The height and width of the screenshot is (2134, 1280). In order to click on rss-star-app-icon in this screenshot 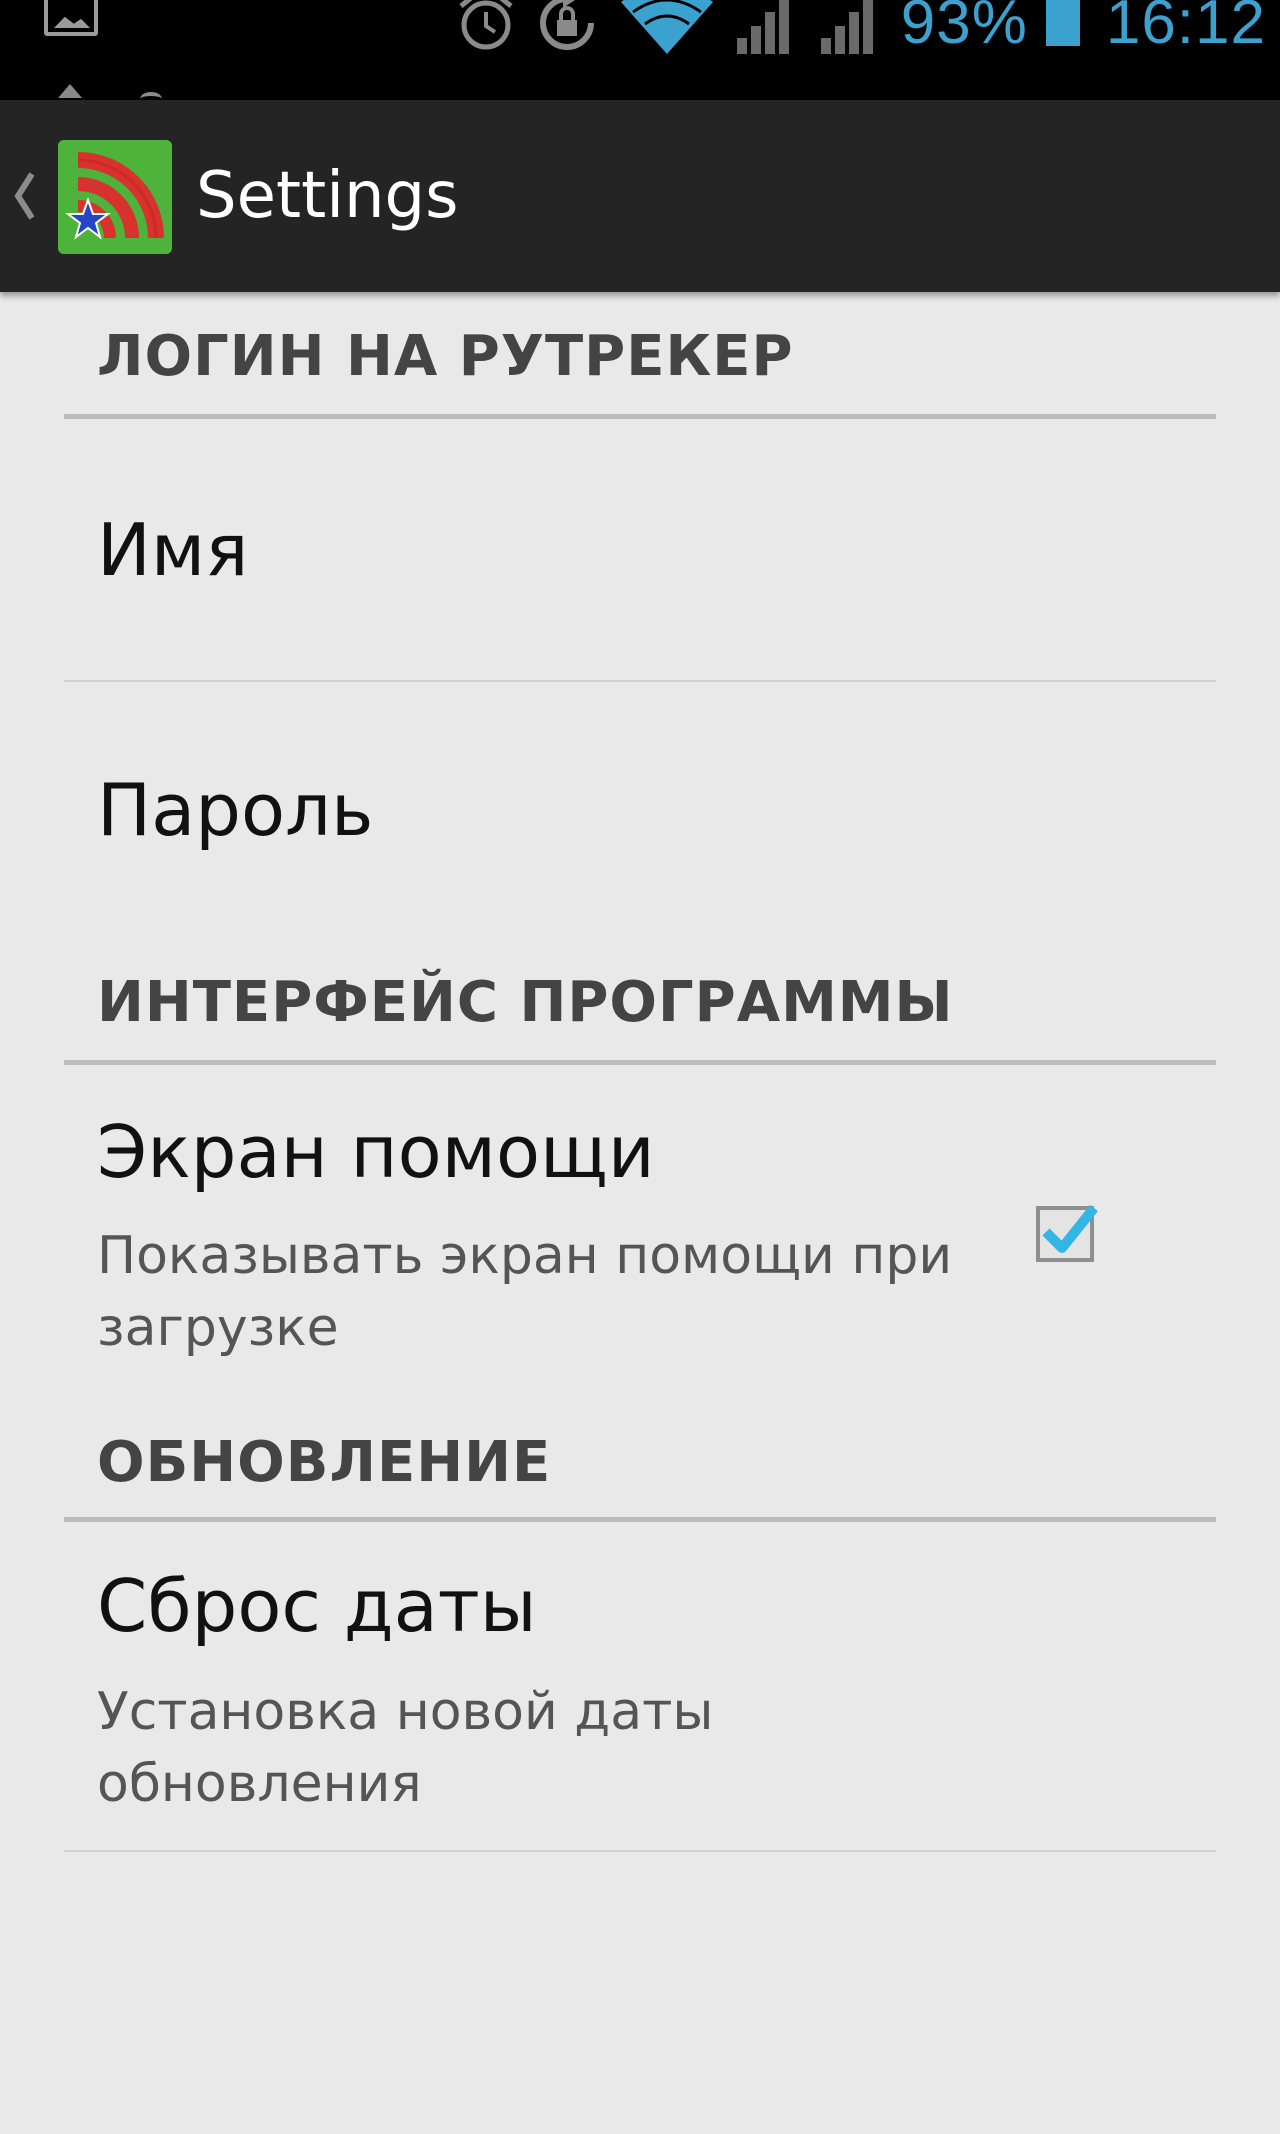, I will do `click(115, 197)`.